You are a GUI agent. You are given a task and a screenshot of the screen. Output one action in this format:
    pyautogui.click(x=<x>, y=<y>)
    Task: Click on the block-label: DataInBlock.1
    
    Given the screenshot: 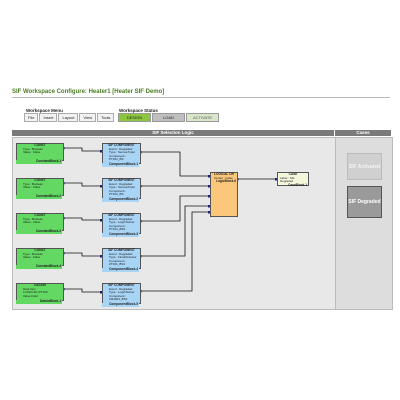 What is the action you would take?
    pyautogui.click(x=39, y=301)
    